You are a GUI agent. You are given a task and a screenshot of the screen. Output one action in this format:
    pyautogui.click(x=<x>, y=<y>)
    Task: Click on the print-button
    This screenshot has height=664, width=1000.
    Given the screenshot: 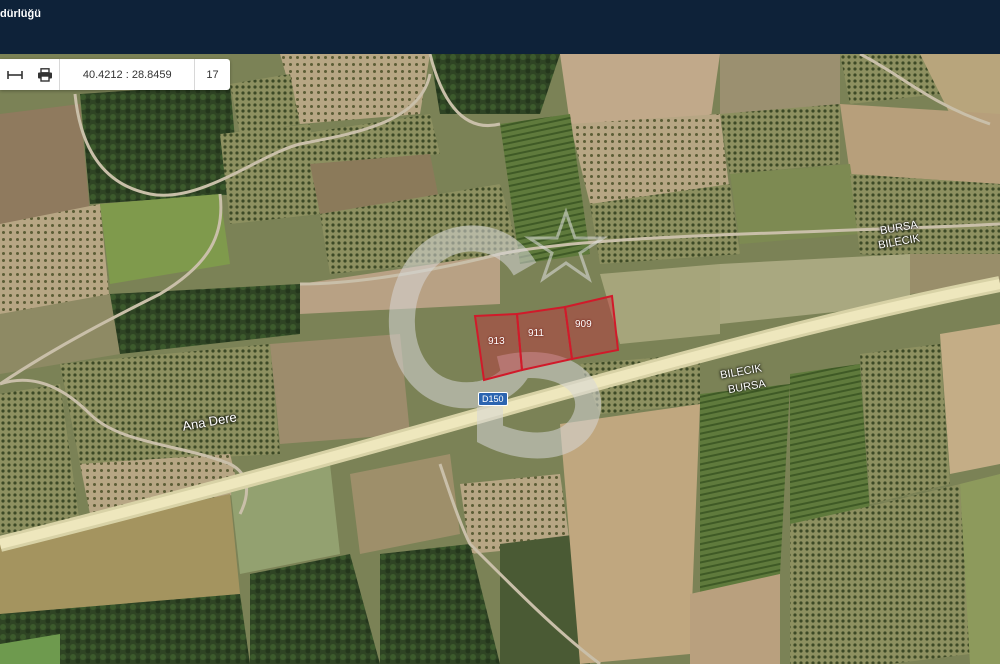 What is the action you would take?
    pyautogui.click(x=45, y=74)
    